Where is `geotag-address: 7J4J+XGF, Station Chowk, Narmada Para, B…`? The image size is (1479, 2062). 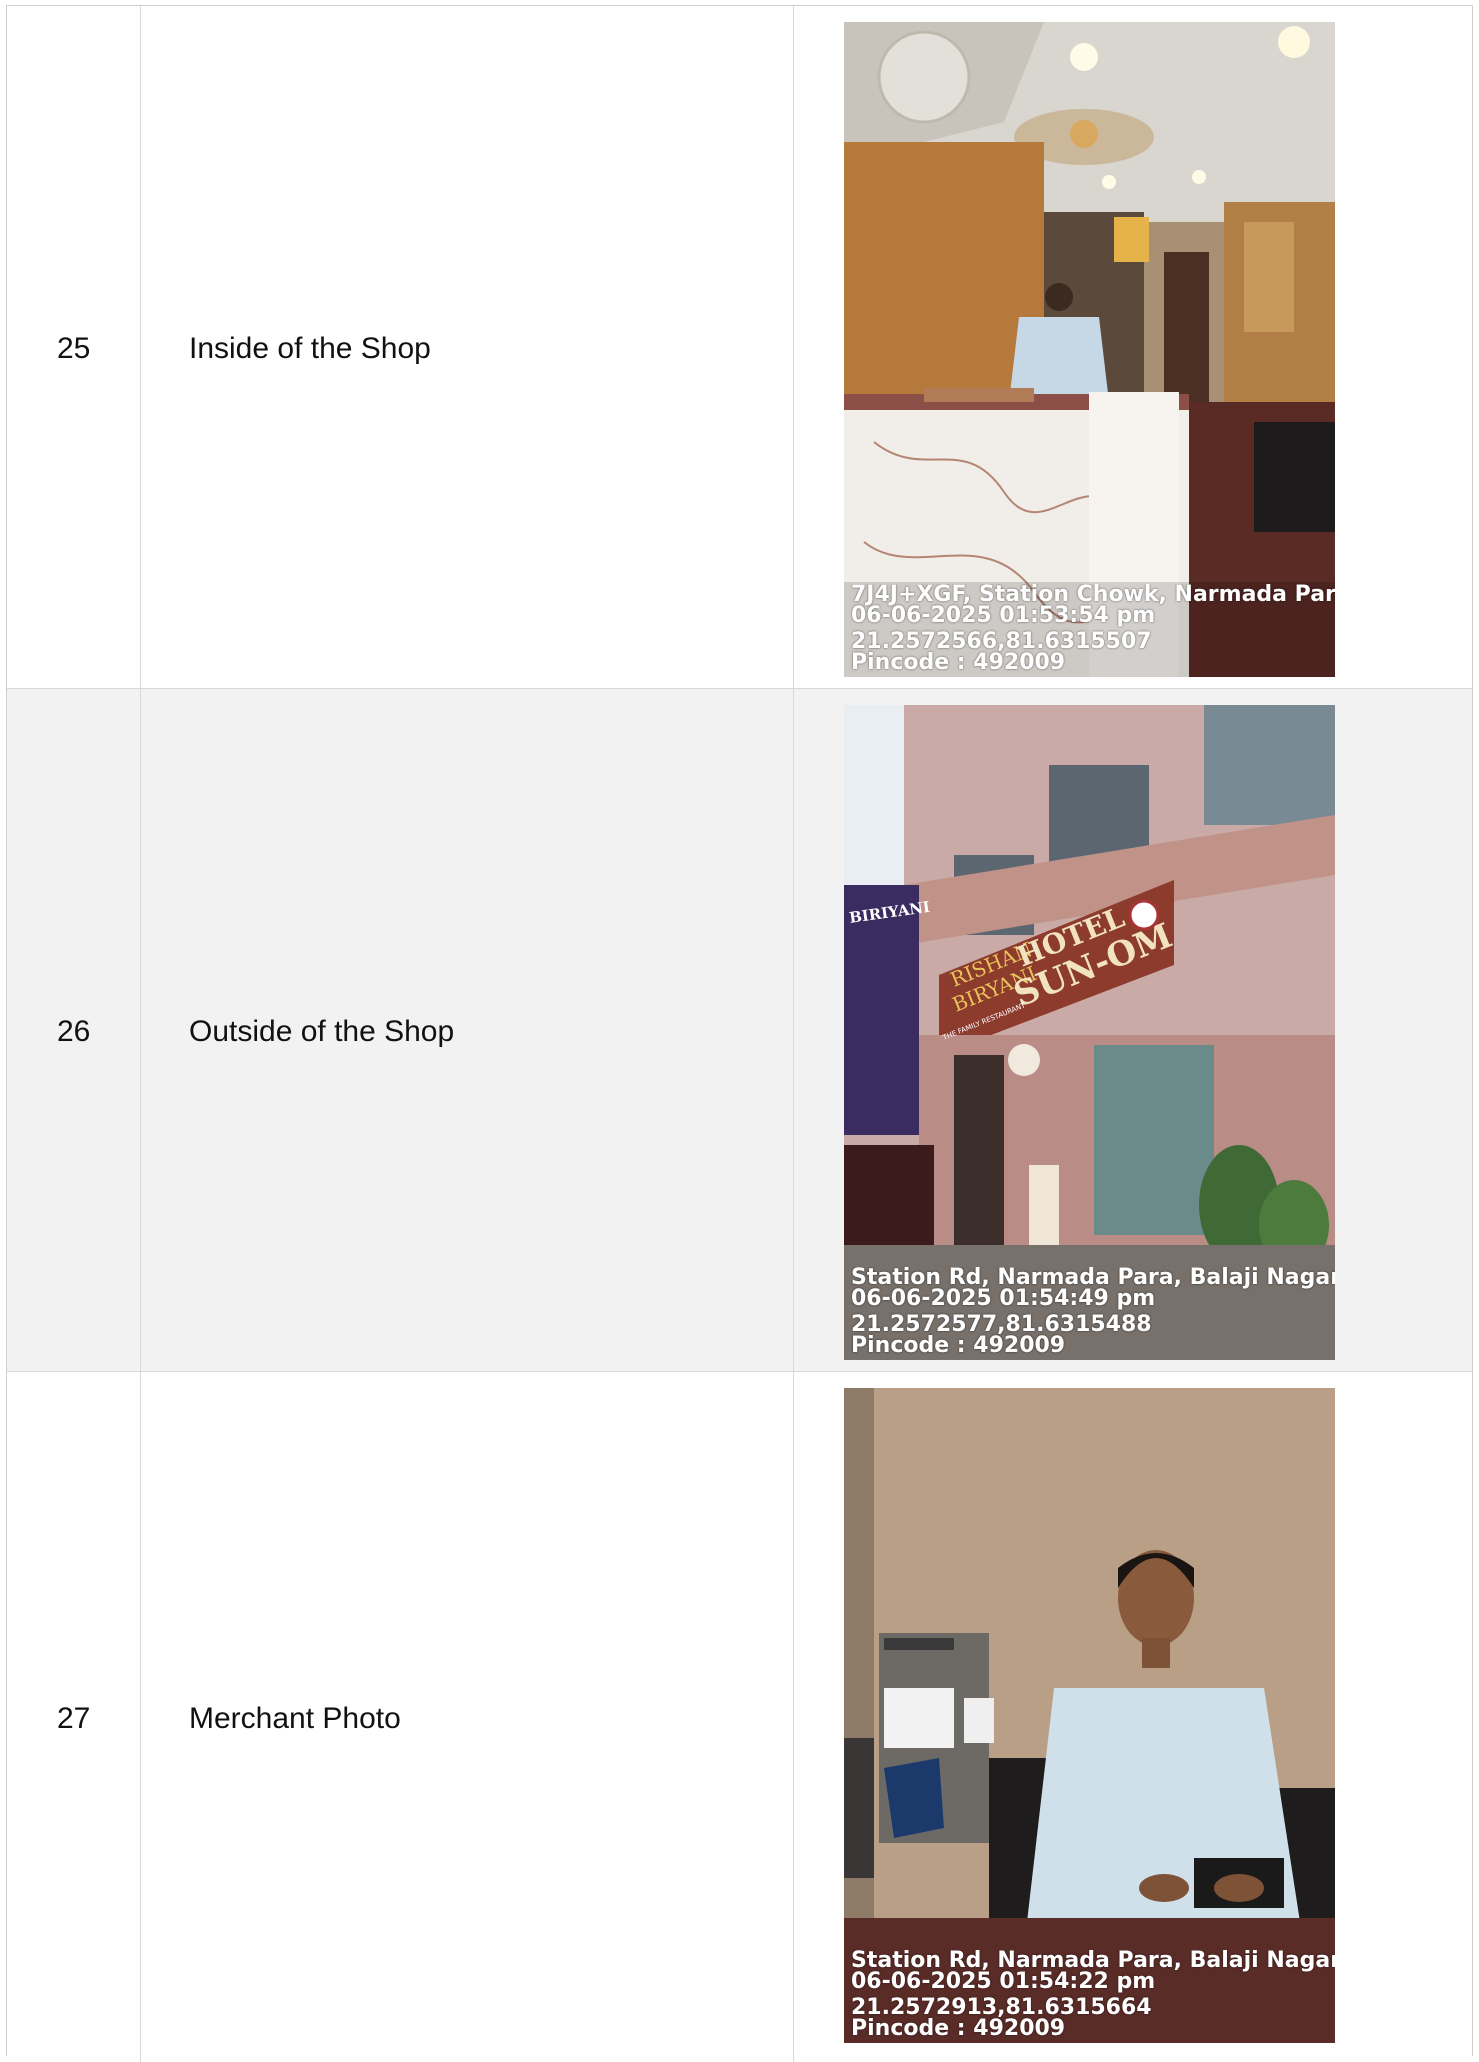
geotag-address: 7J4J+XGF, Station Chowk, Narmada Para, B… is located at coordinates (1093, 595).